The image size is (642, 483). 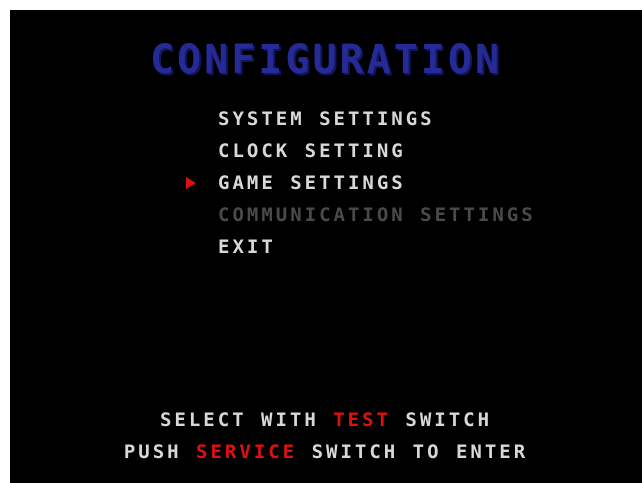 What do you see at coordinates (160, 452) in the screenshot?
I see `instruction-text: PUSH` at bounding box center [160, 452].